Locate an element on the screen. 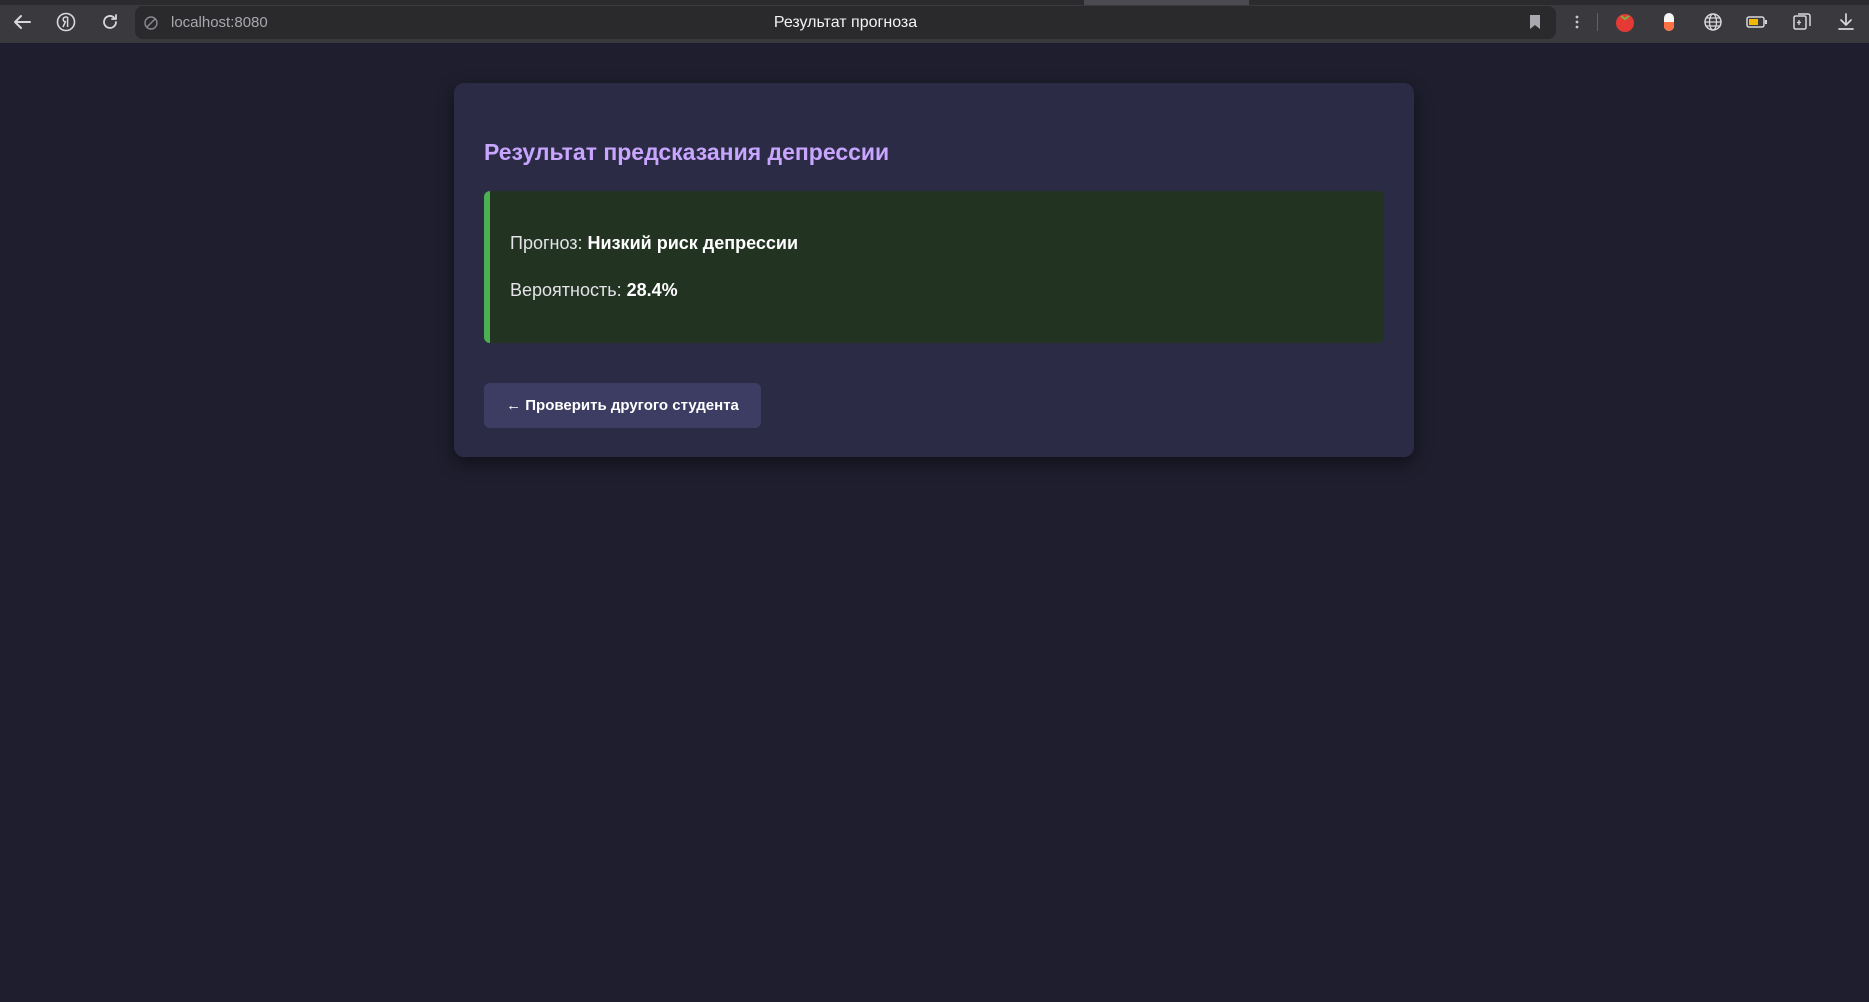 The width and height of the screenshot is (1869, 1002). tab-title: Результат прогноза is located at coordinates (845, 22).